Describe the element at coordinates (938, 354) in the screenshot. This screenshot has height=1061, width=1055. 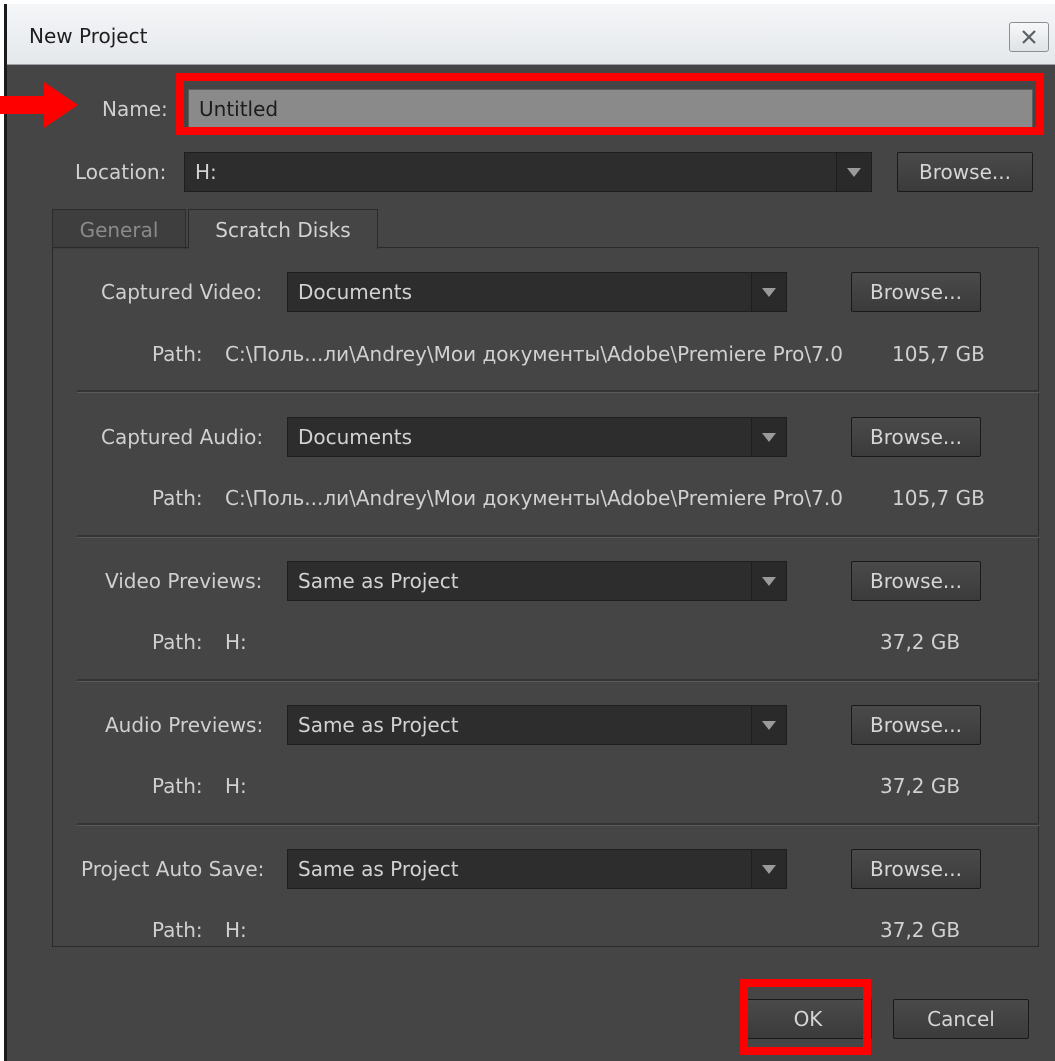
I see `captured-video-size: 105,7 GB` at that location.